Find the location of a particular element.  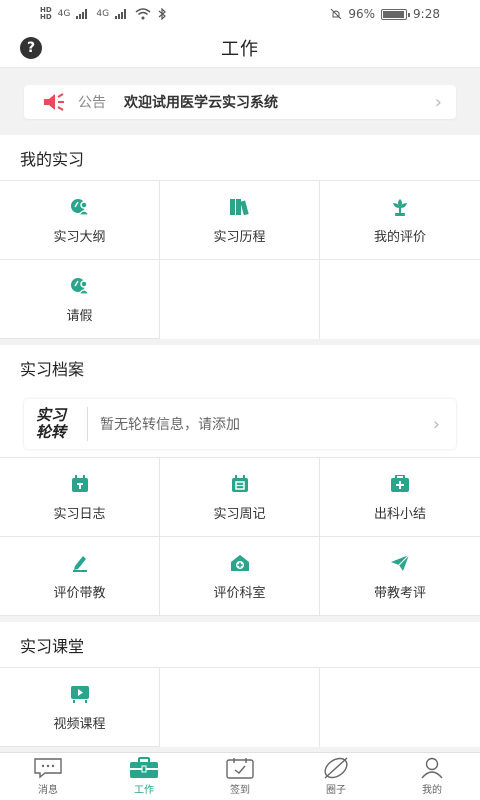

battery-percent: 96% is located at coordinates (362, 14).